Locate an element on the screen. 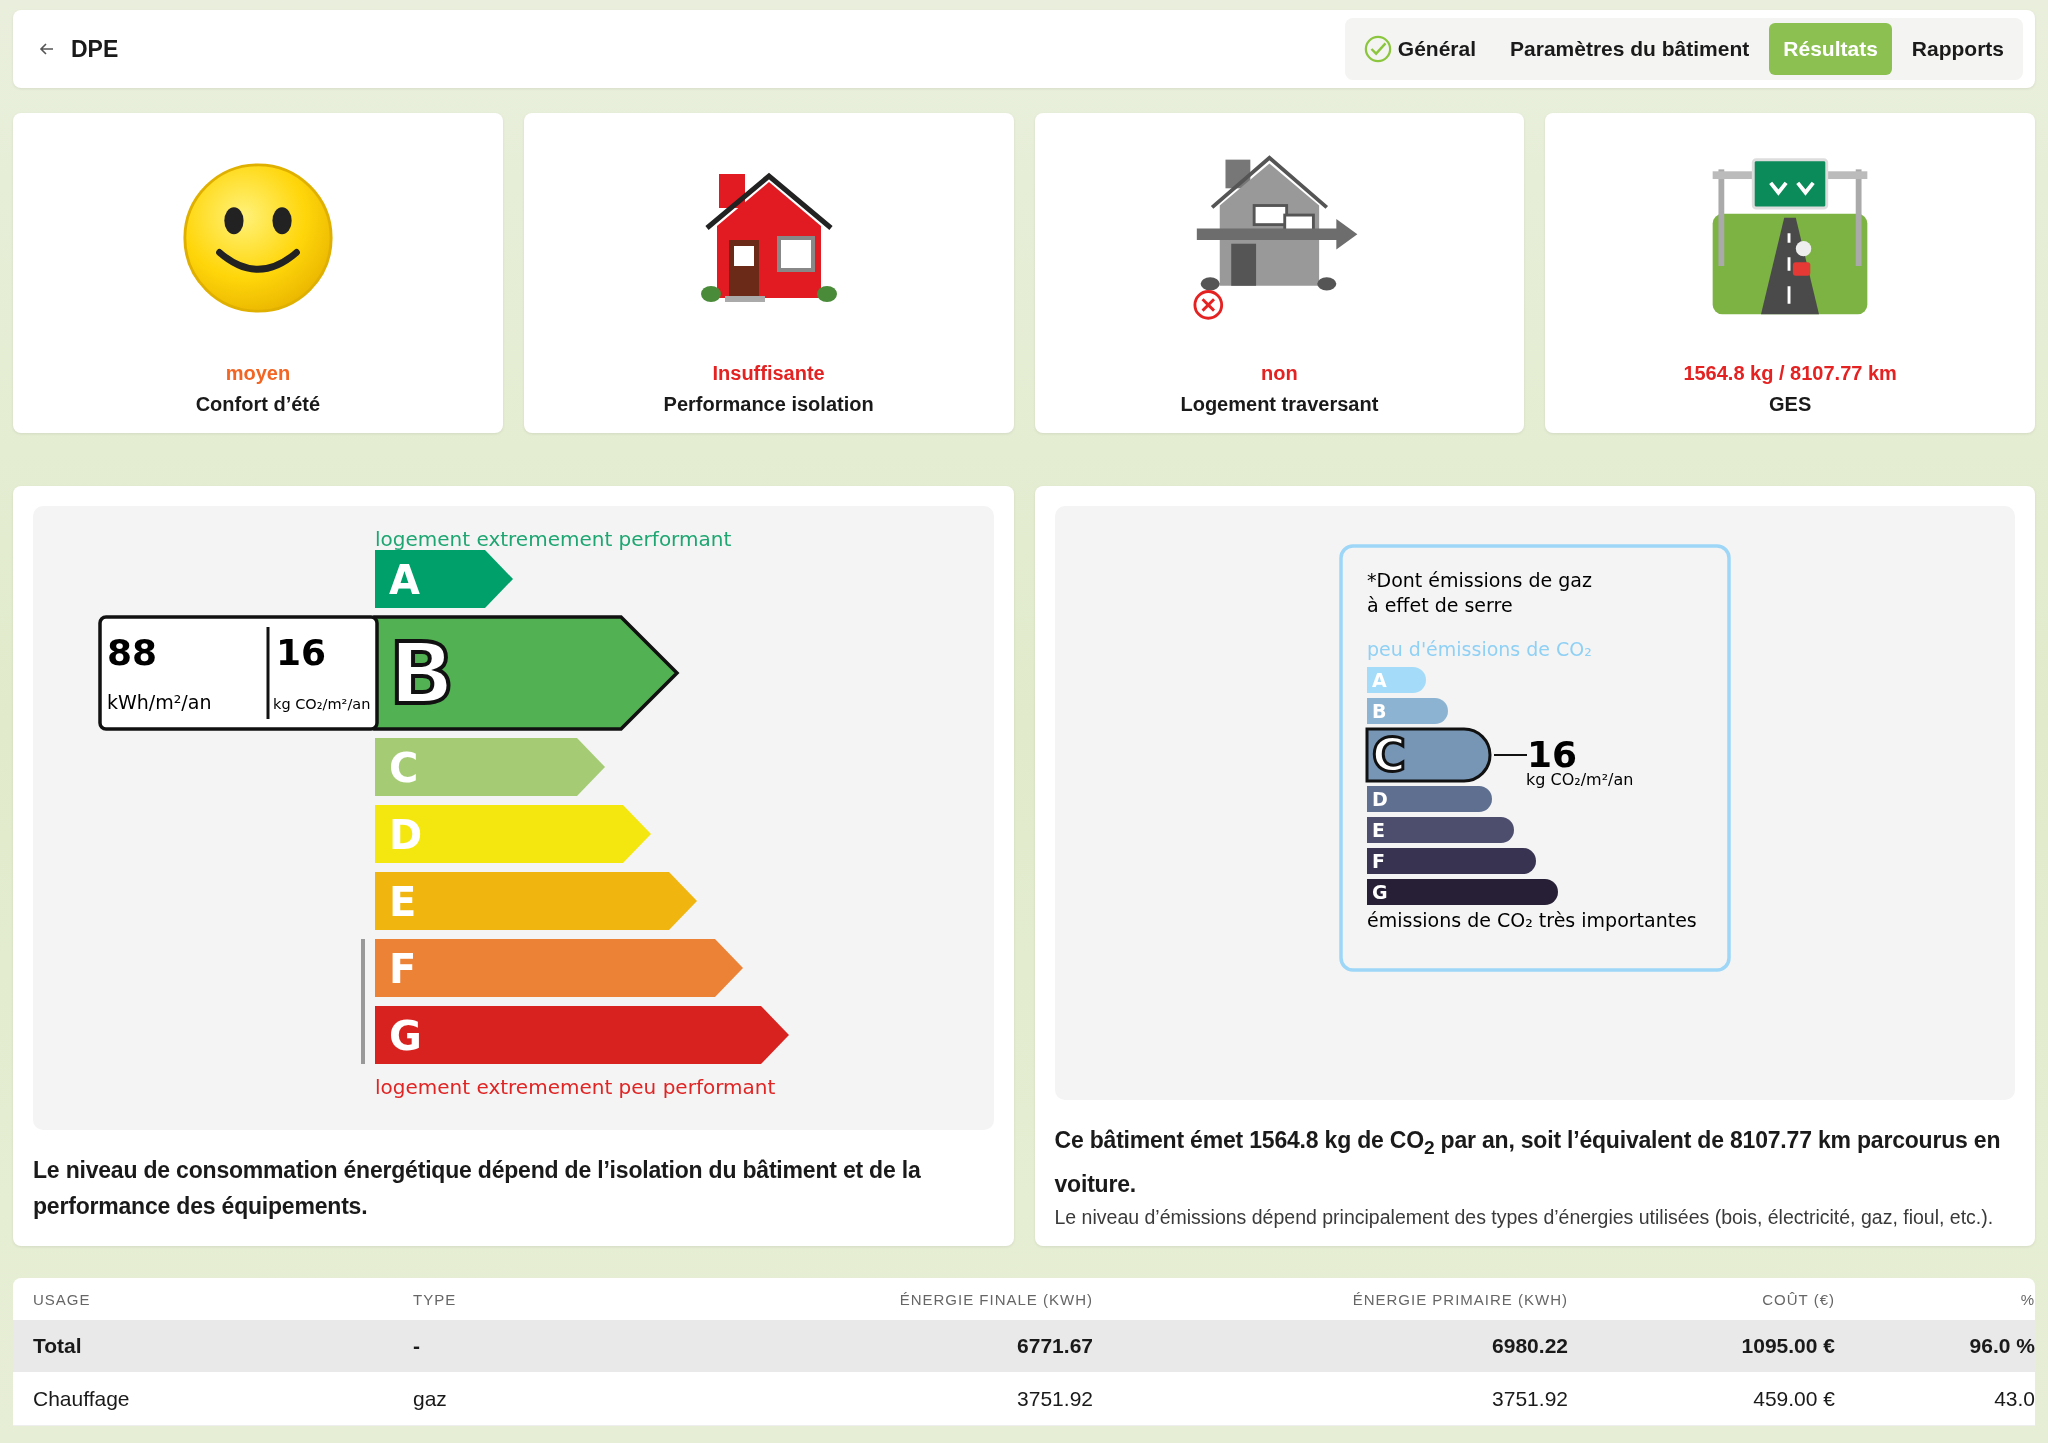 The height and width of the screenshot is (1443, 2048). indicator-label: Performance isolation is located at coordinates (768, 404).